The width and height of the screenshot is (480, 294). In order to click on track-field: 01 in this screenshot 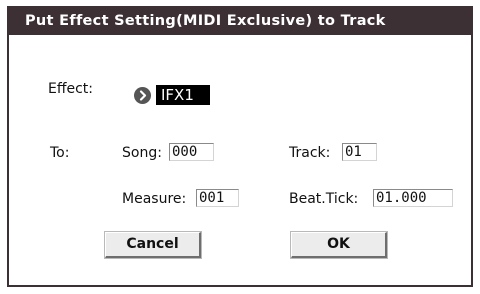, I will do `click(359, 152)`.